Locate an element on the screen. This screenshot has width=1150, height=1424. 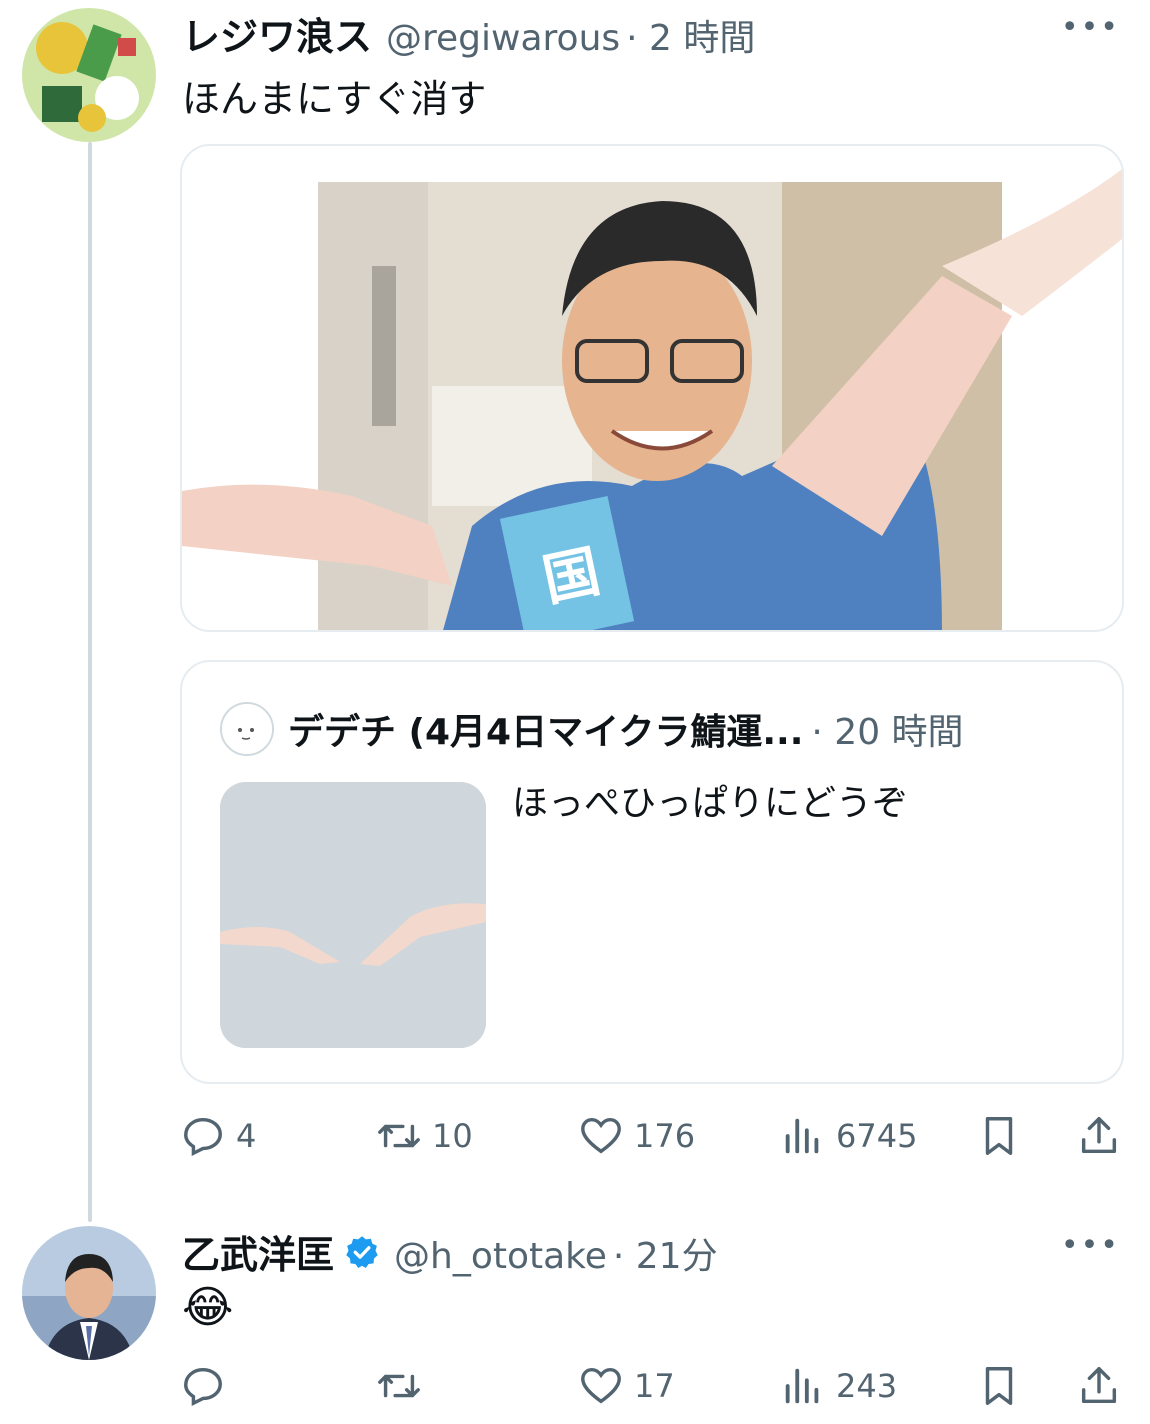
quote-image is located at coordinates (353, 915).